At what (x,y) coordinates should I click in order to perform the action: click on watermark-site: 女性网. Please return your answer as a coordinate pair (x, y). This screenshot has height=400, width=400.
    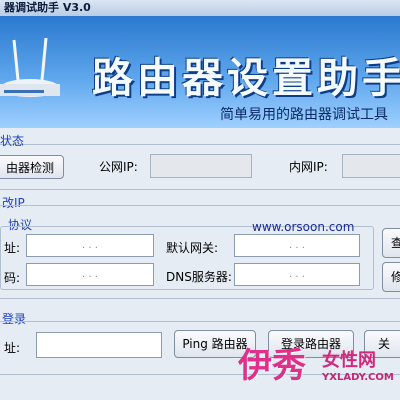
    Looking at the image, I should click on (349, 360).